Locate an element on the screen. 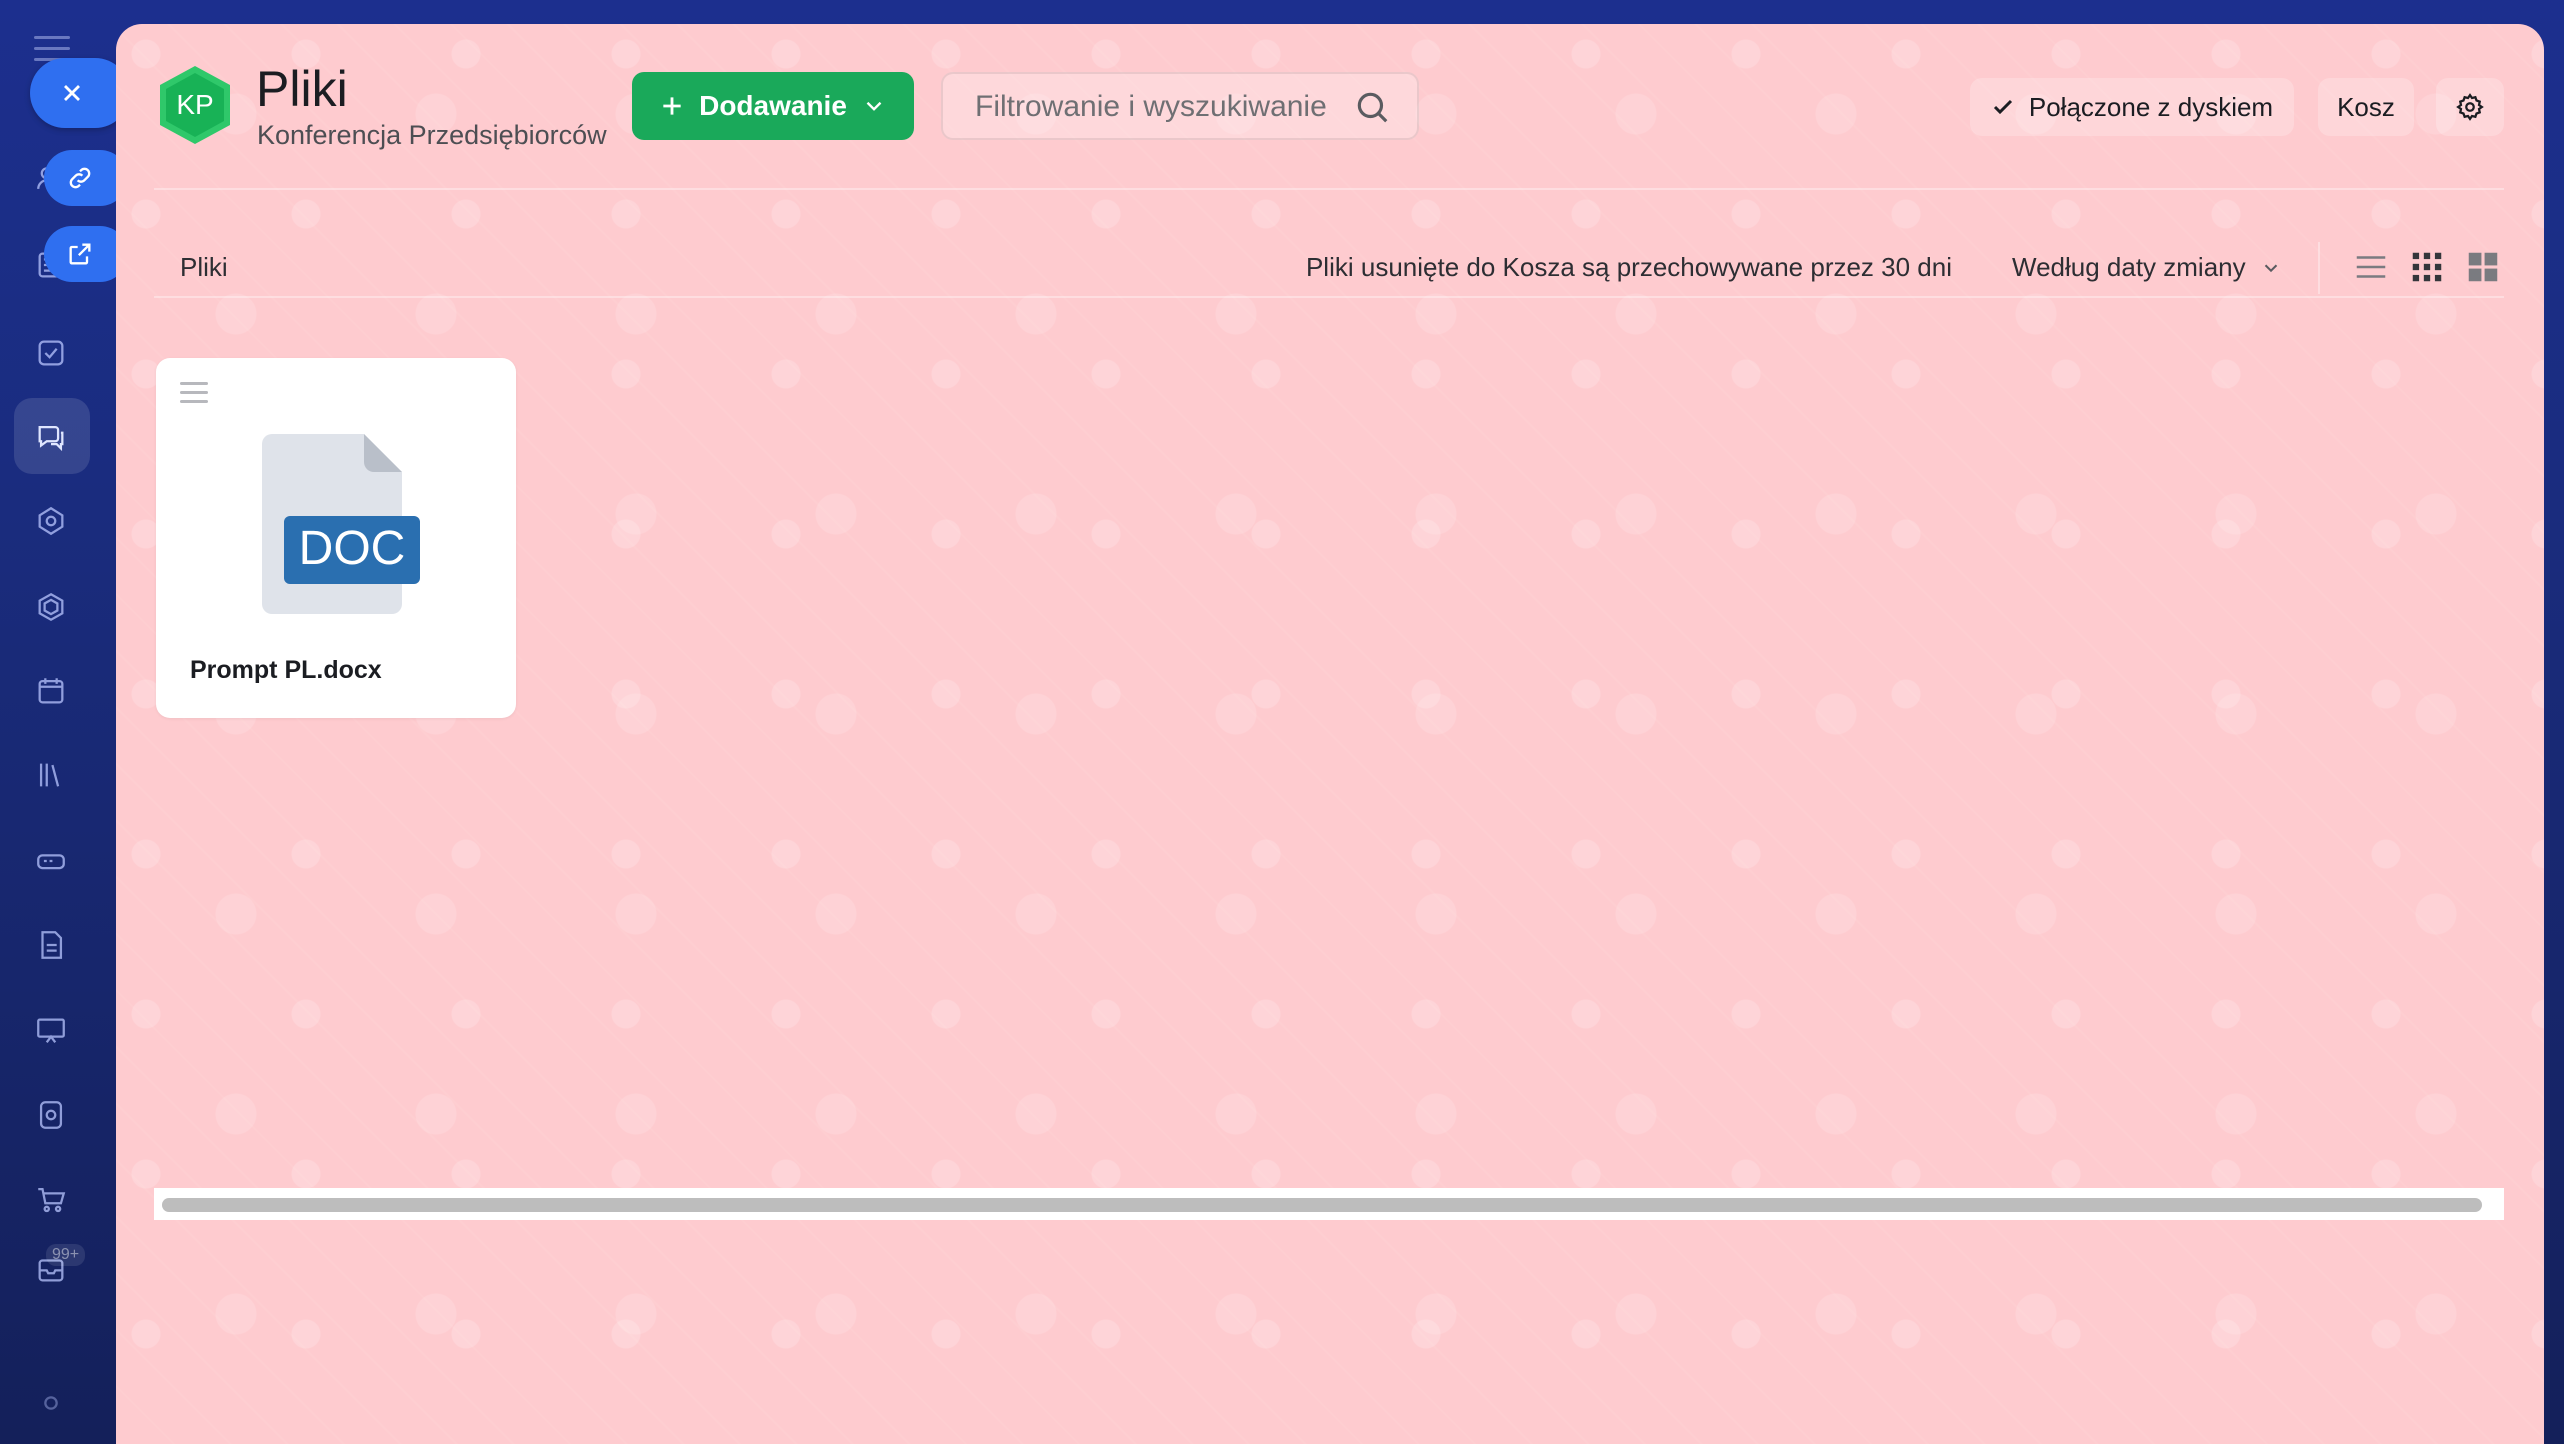  list-view-icon is located at coordinates (2371, 267).